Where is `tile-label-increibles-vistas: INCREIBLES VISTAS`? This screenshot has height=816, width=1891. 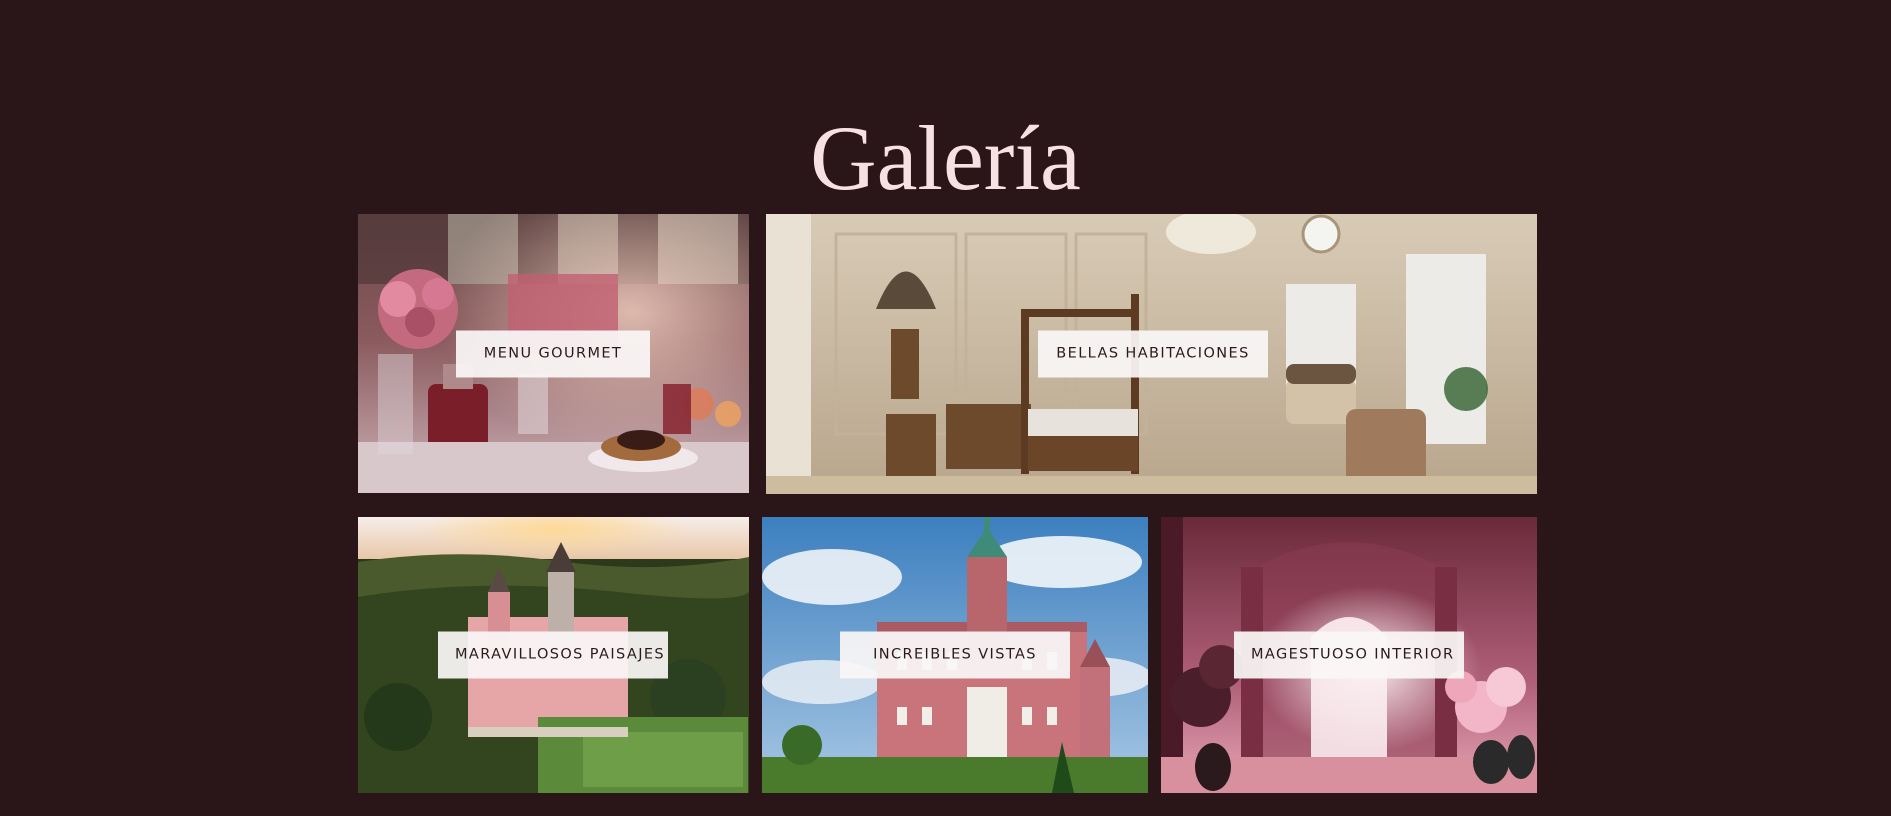
tile-label-increibles-vistas: INCREIBLES VISTAS is located at coordinates (955, 655).